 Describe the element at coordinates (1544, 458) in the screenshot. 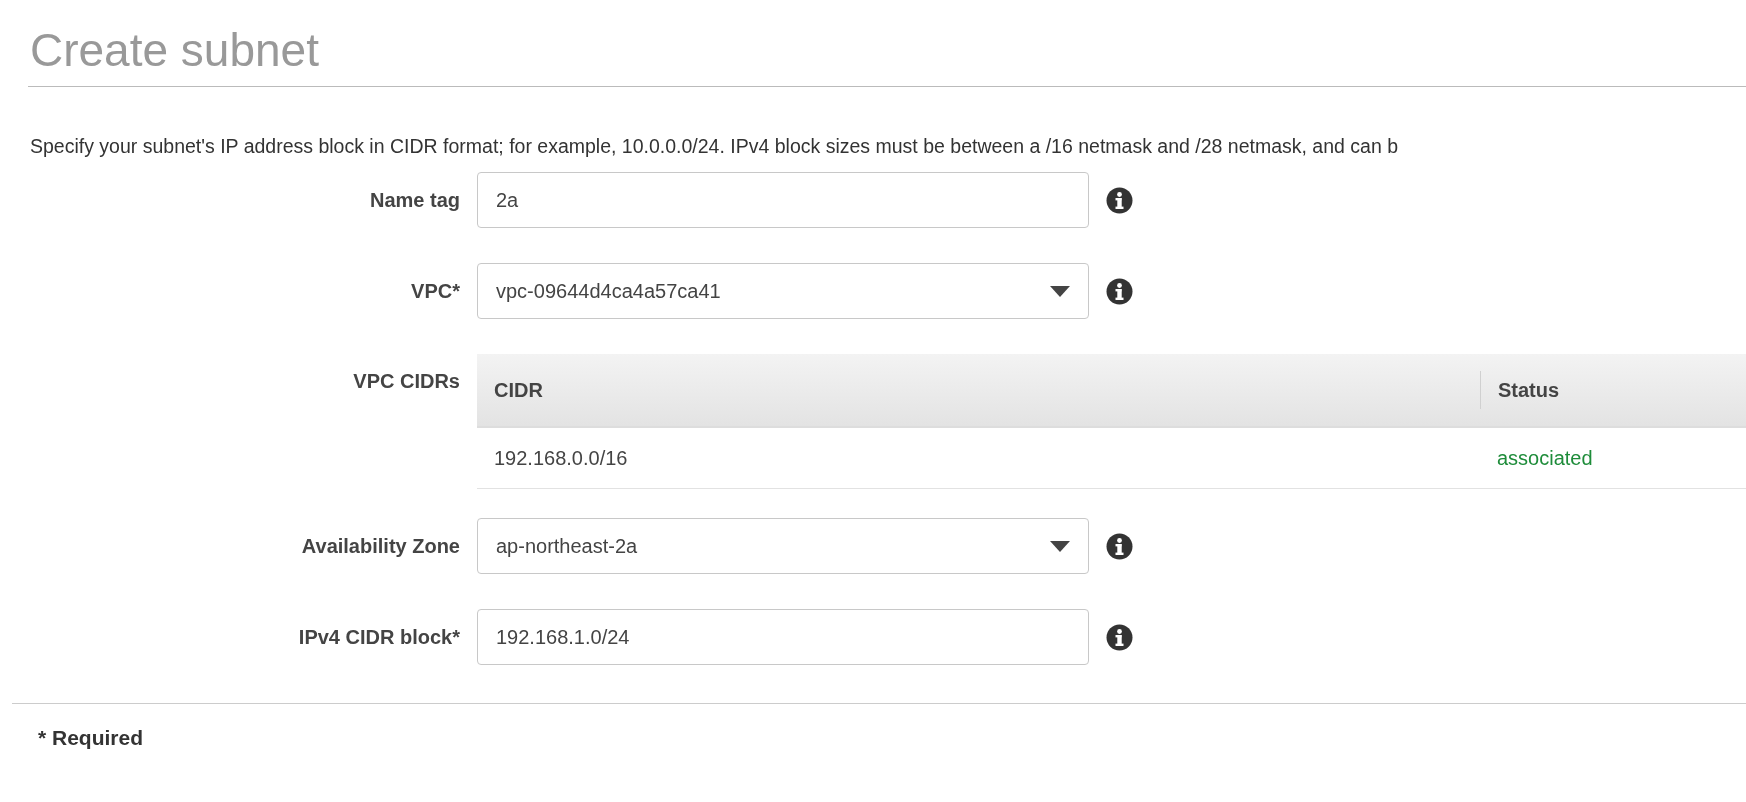

I see `table-cell-text: associated` at that location.